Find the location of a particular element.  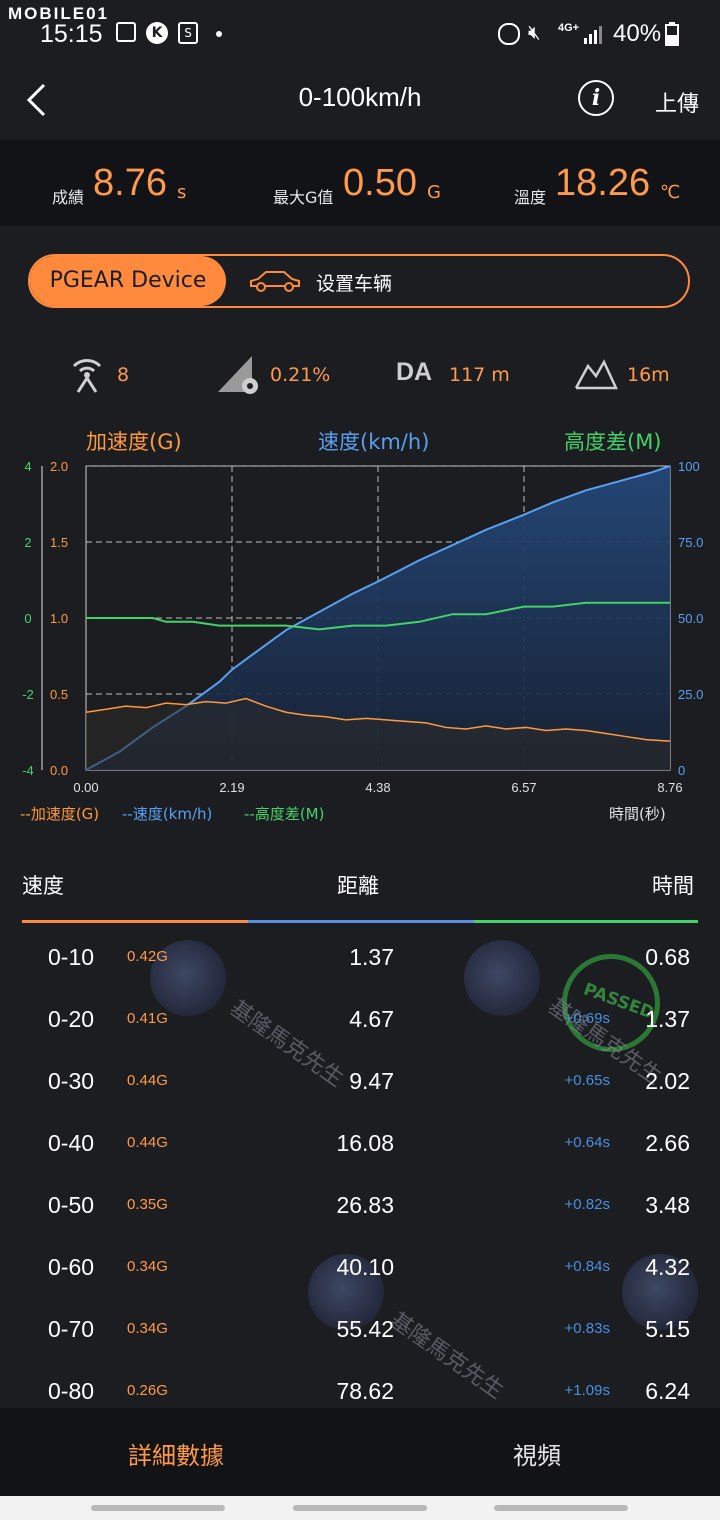

alt-tick-label: 2 is located at coordinates (27, 542).